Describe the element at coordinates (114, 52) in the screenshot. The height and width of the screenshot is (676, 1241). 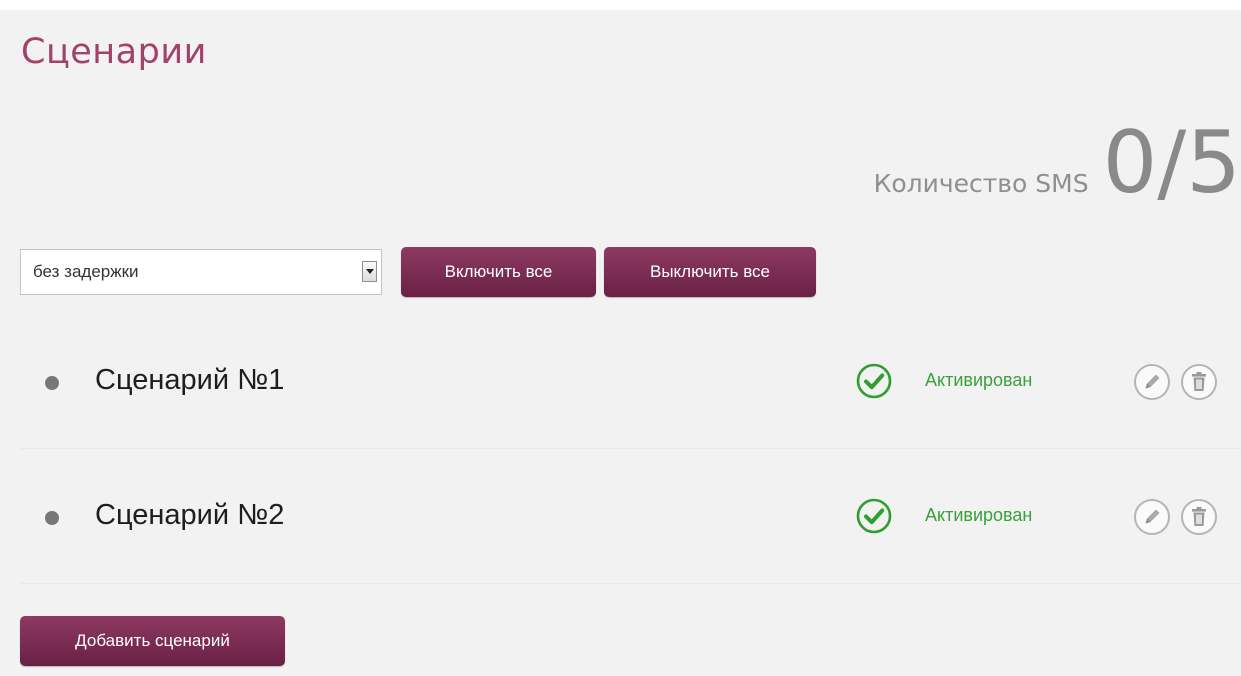
I see `page-title: Сценарии` at that location.